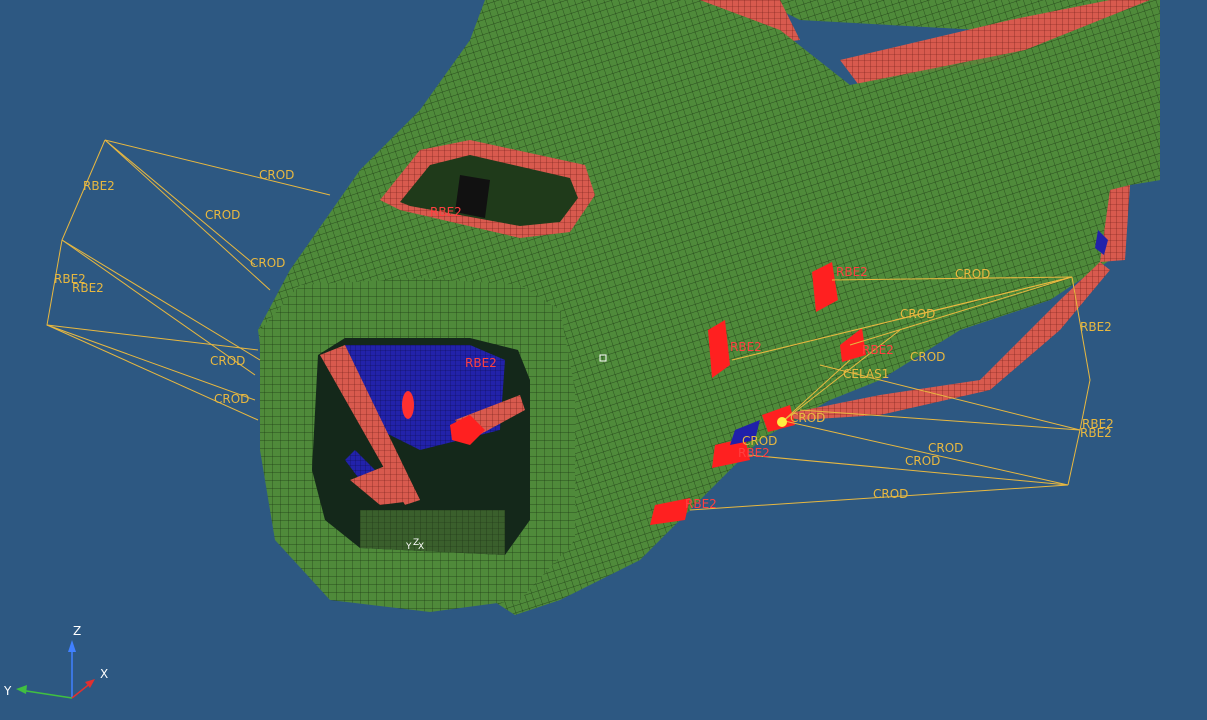 This screenshot has height=720, width=1207. Describe the element at coordinates (77, 631) in the screenshot. I see `axis-z-label: Z` at that location.